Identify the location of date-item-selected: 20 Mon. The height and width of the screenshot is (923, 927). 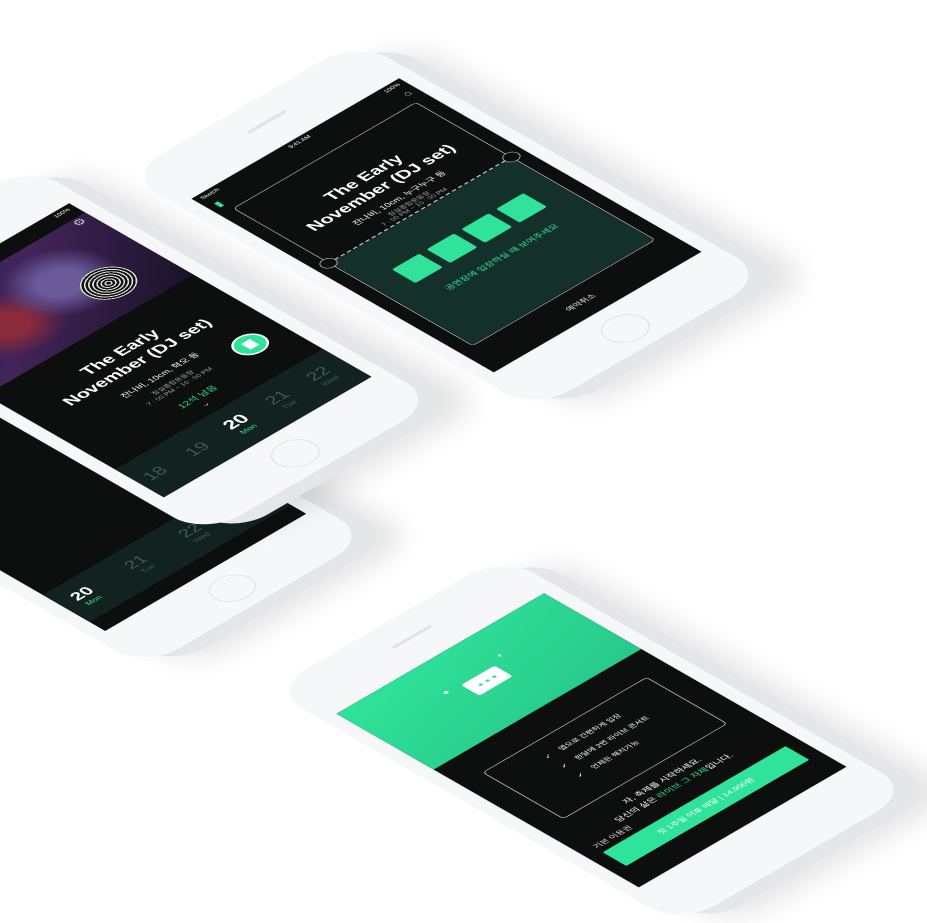
(240, 423).